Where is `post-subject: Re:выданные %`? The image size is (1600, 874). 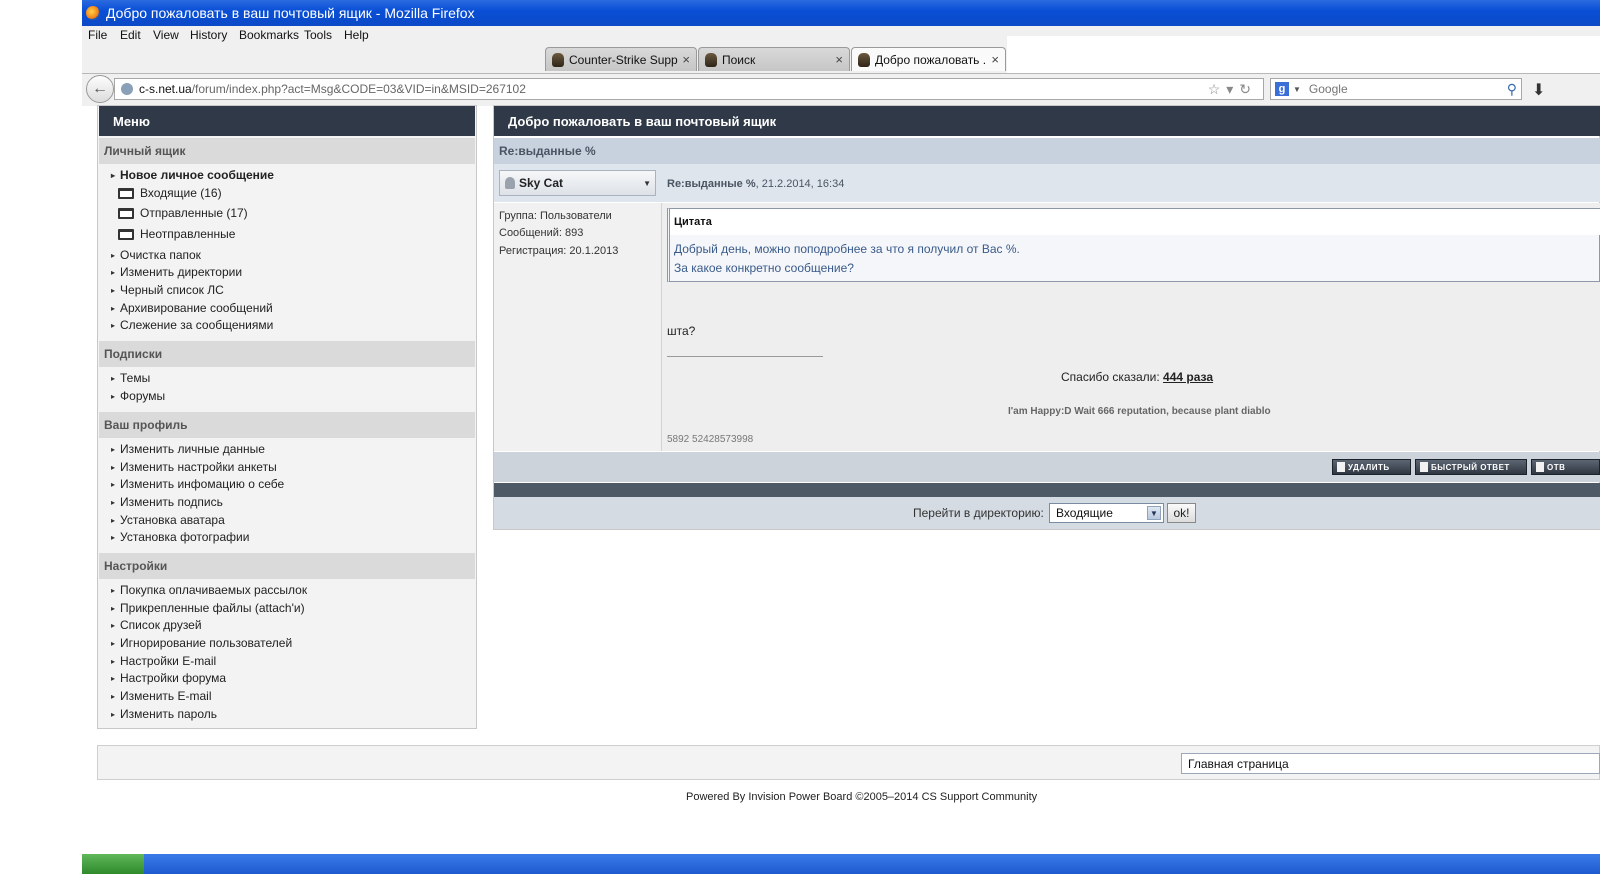
post-subject: Re:выданные % is located at coordinates (711, 184).